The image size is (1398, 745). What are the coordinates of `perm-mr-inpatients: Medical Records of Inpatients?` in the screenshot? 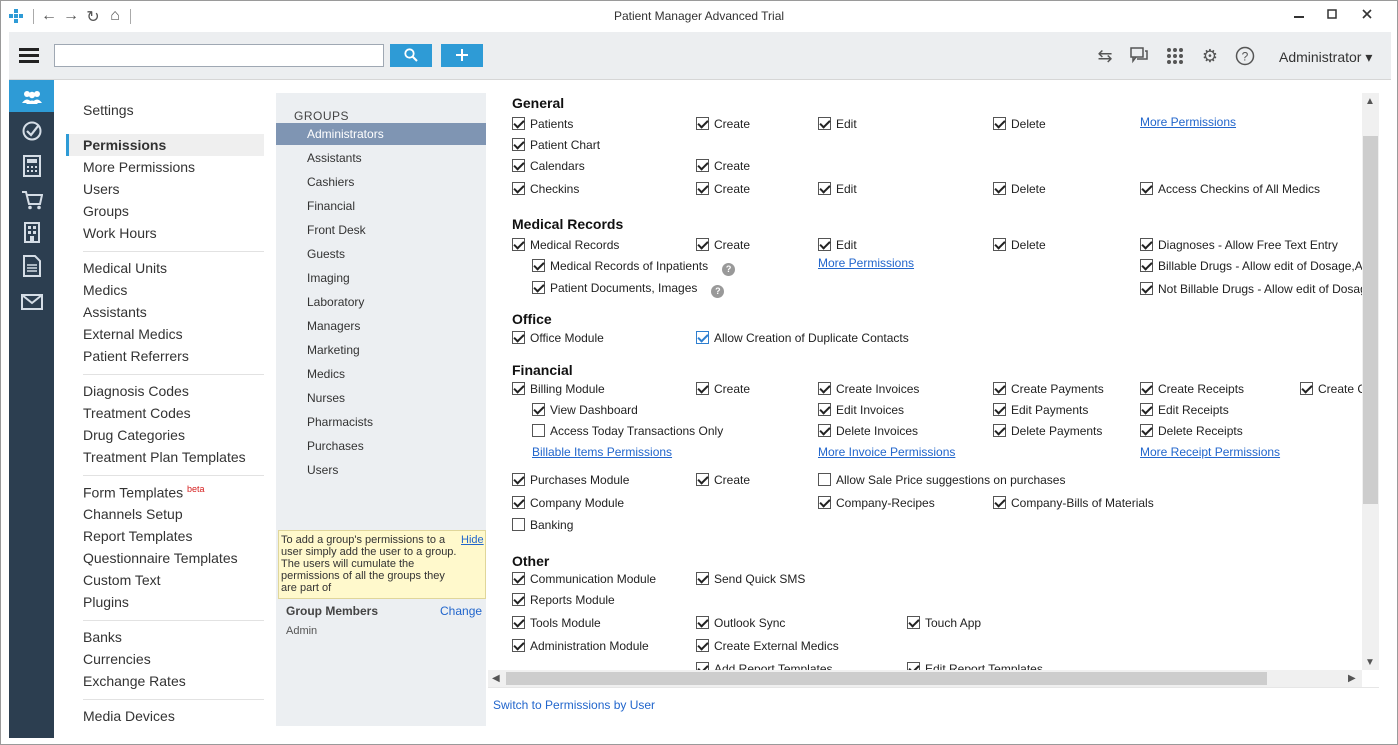 It's located at (634, 267).